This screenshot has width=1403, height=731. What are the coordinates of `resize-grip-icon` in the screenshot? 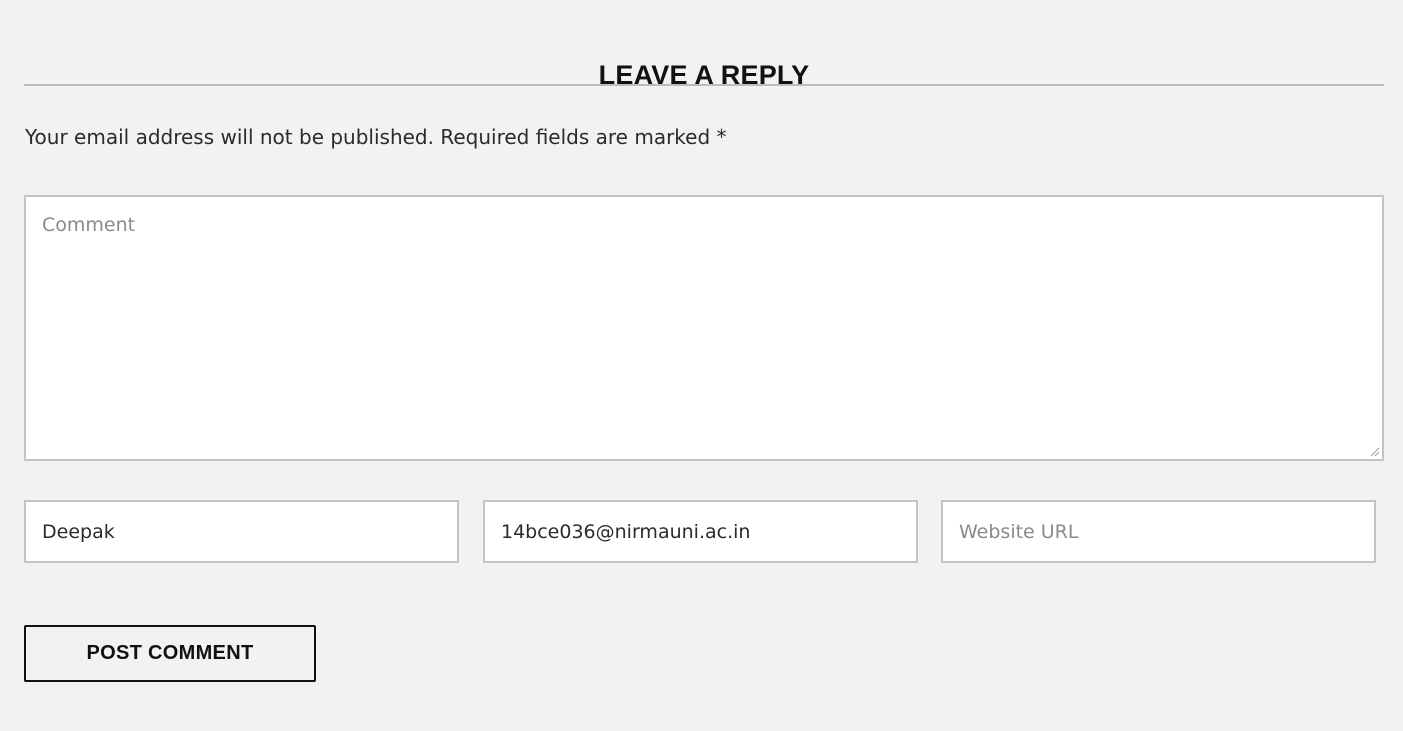 It's located at (1375, 452).